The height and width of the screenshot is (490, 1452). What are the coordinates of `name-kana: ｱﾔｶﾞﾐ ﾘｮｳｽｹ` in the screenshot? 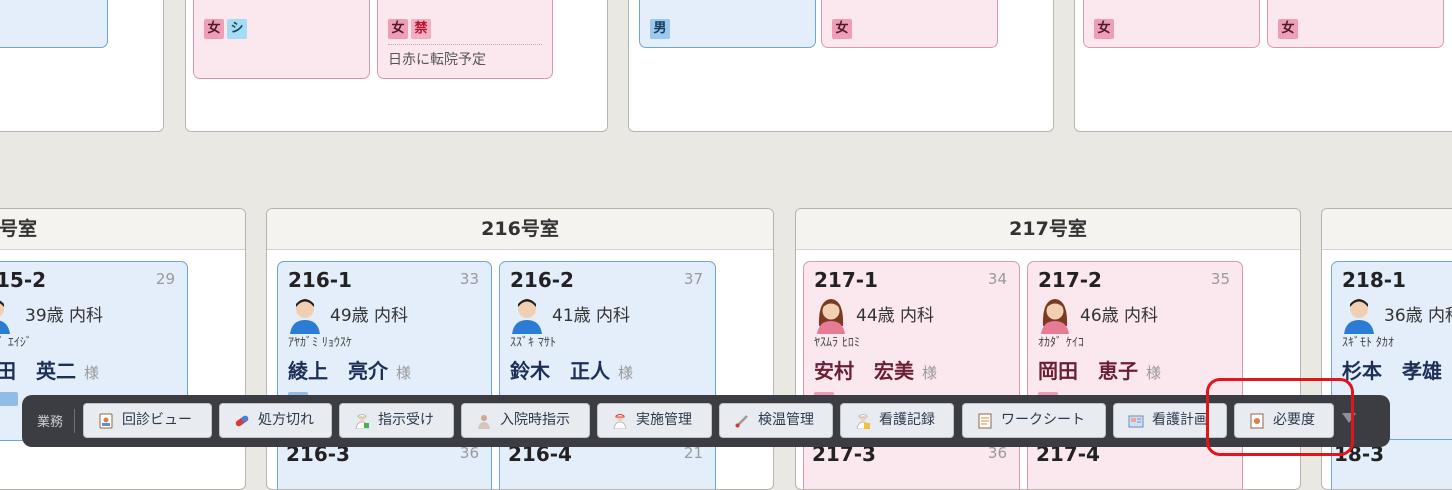 It's located at (320, 342).